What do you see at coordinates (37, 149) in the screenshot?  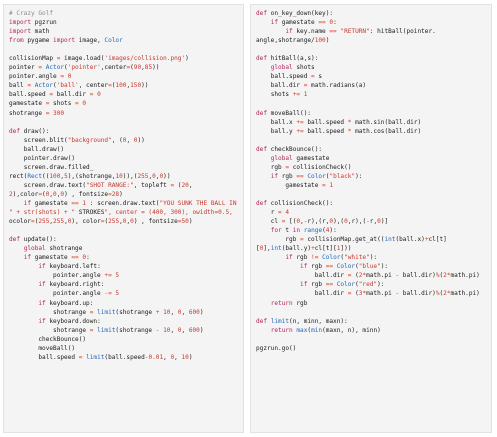 I see `left-code-line: ball.draw()` at bounding box center [37, 149].